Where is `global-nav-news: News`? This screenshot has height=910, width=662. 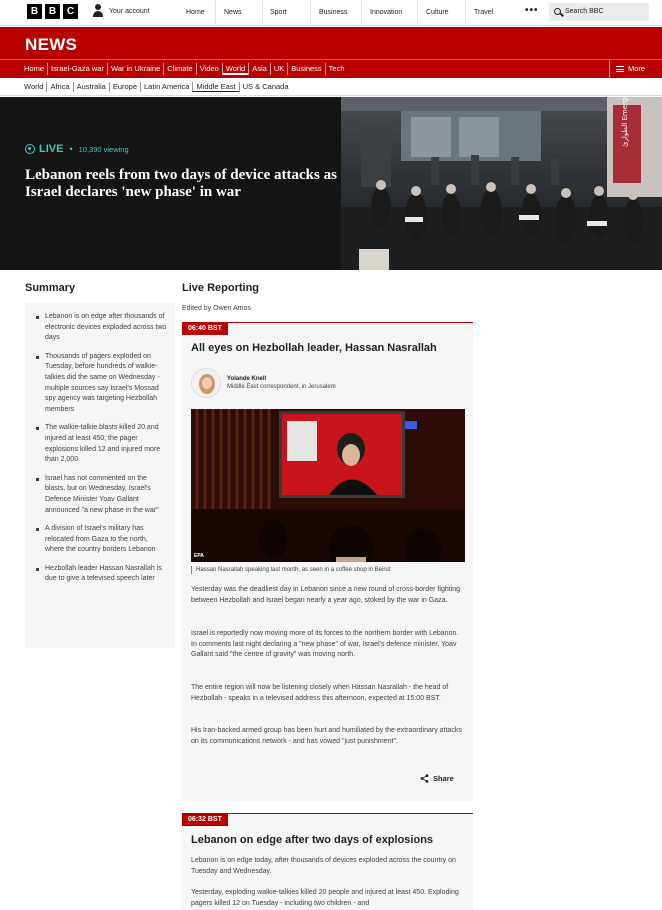 global-nav-news: News is located at coordinates (238, 12).